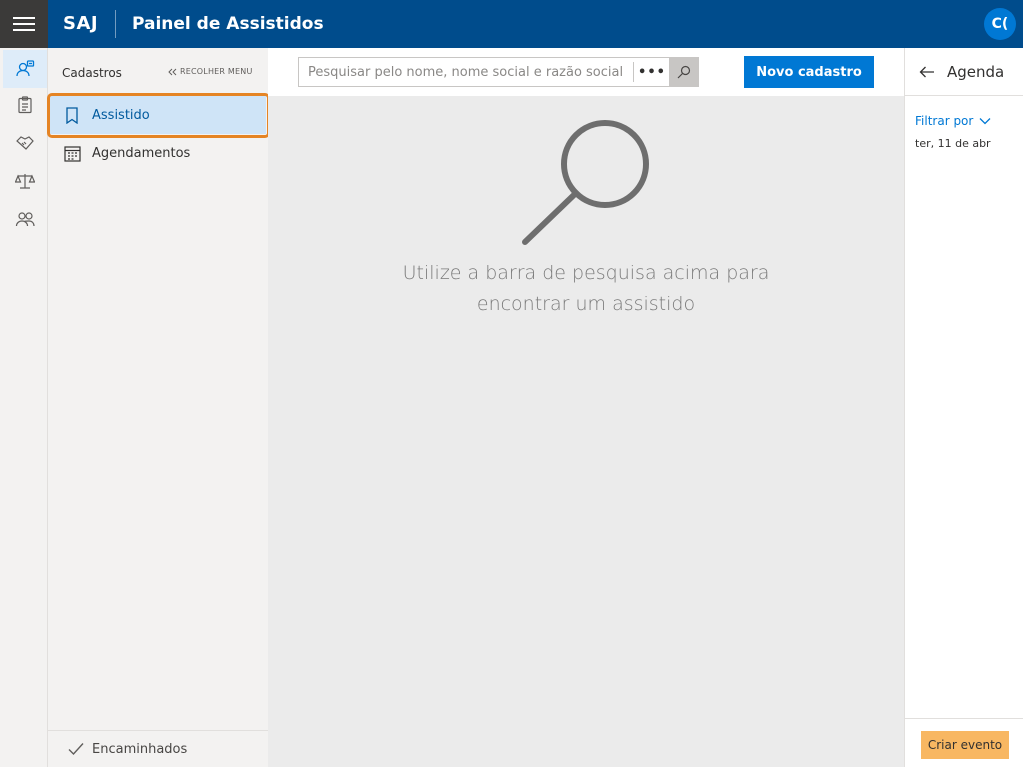 This screenshot has width=1023, height=767. Describe the element at coordinates (76, 749) in the screenshot. I see `checkmark-icon` at that location.